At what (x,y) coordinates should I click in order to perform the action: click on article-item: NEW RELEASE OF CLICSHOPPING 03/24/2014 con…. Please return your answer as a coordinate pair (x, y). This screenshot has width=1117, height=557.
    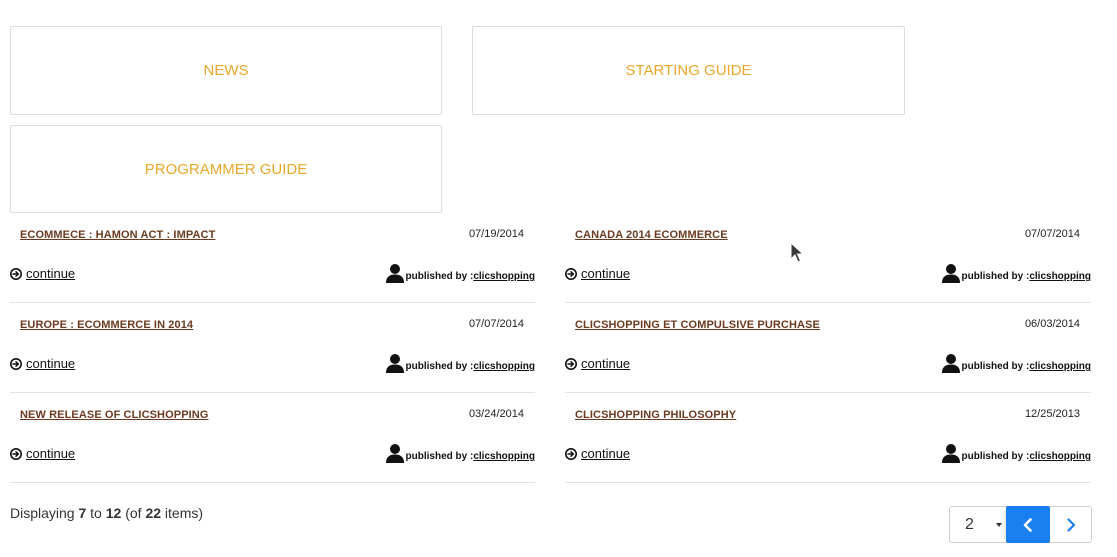
    Looking at the image, I should click on (272, 438).